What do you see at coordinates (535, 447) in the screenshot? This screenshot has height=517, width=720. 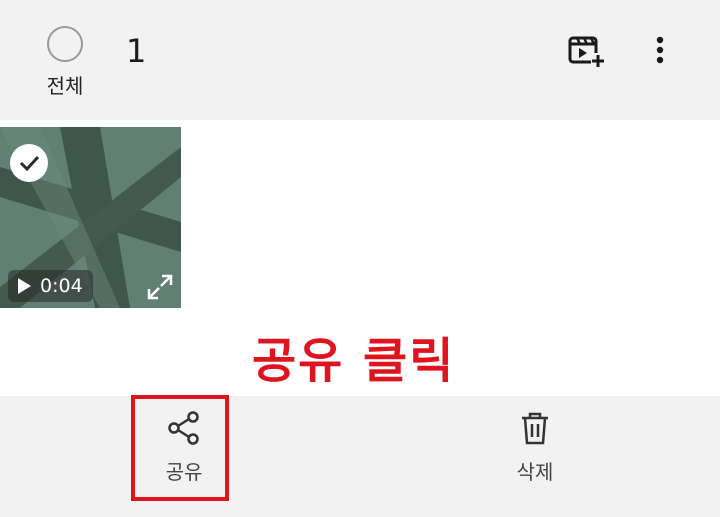 I see `delete-button: 삭제` at bounding box center [535, 447].